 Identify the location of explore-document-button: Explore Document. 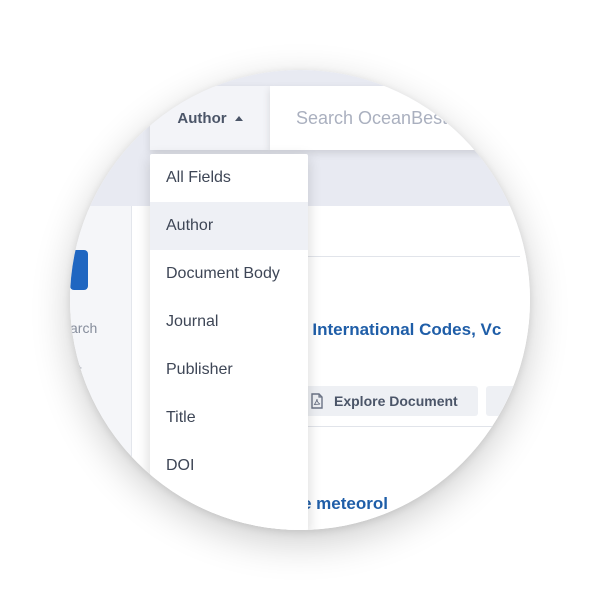
(388, 401).